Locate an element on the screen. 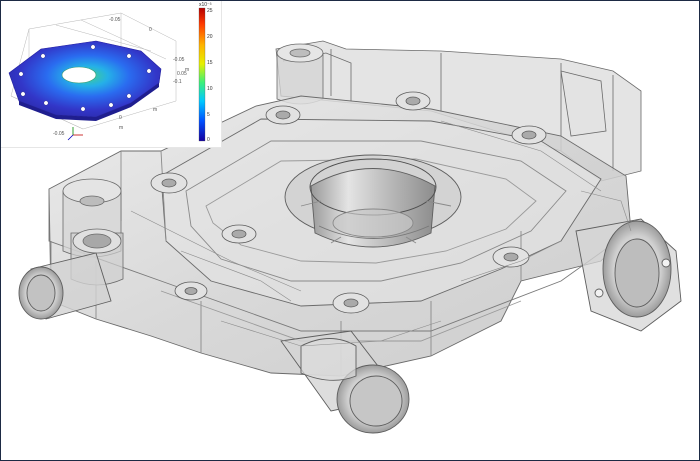  colorbar: x10⁻³ 25 20 15 10 5 0 is located at coordinates (205, 72).